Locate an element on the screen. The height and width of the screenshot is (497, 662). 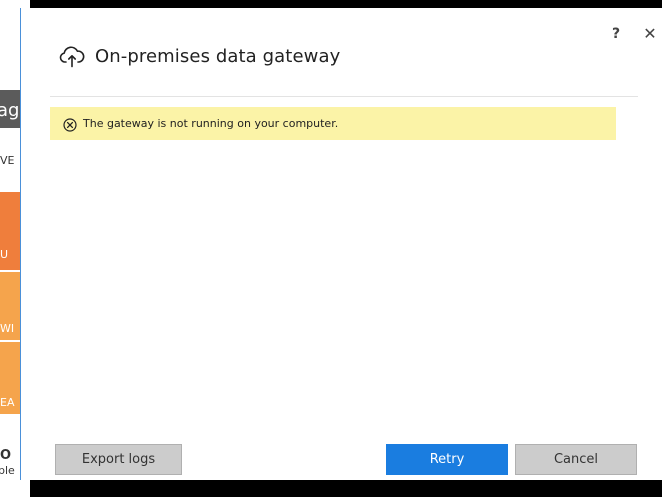
title-divider is located at coordinates (344, 96).